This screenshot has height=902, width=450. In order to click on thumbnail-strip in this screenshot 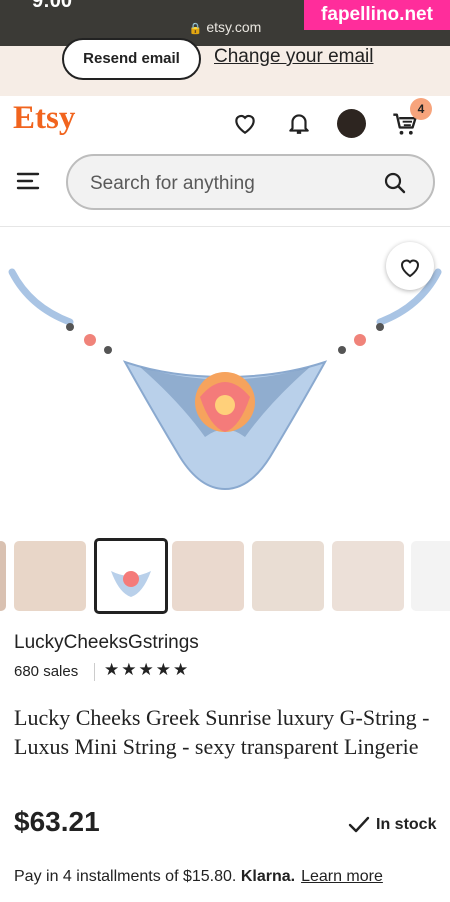, I will do `click(225, 576)`.